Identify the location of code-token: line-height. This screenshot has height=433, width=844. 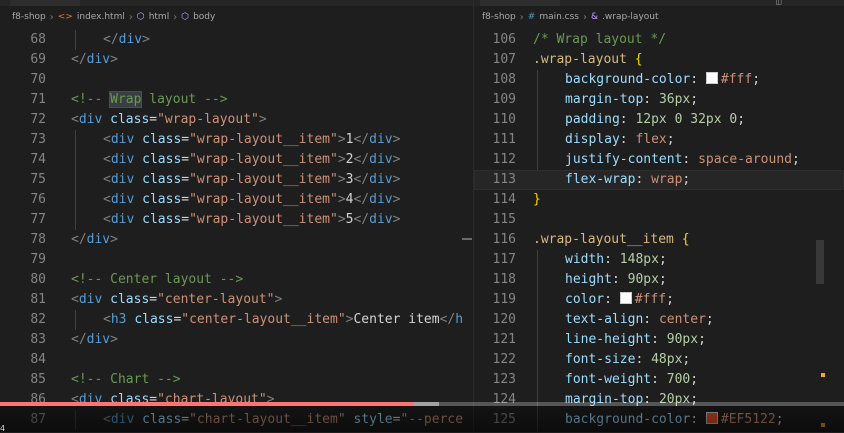
(608, 339).